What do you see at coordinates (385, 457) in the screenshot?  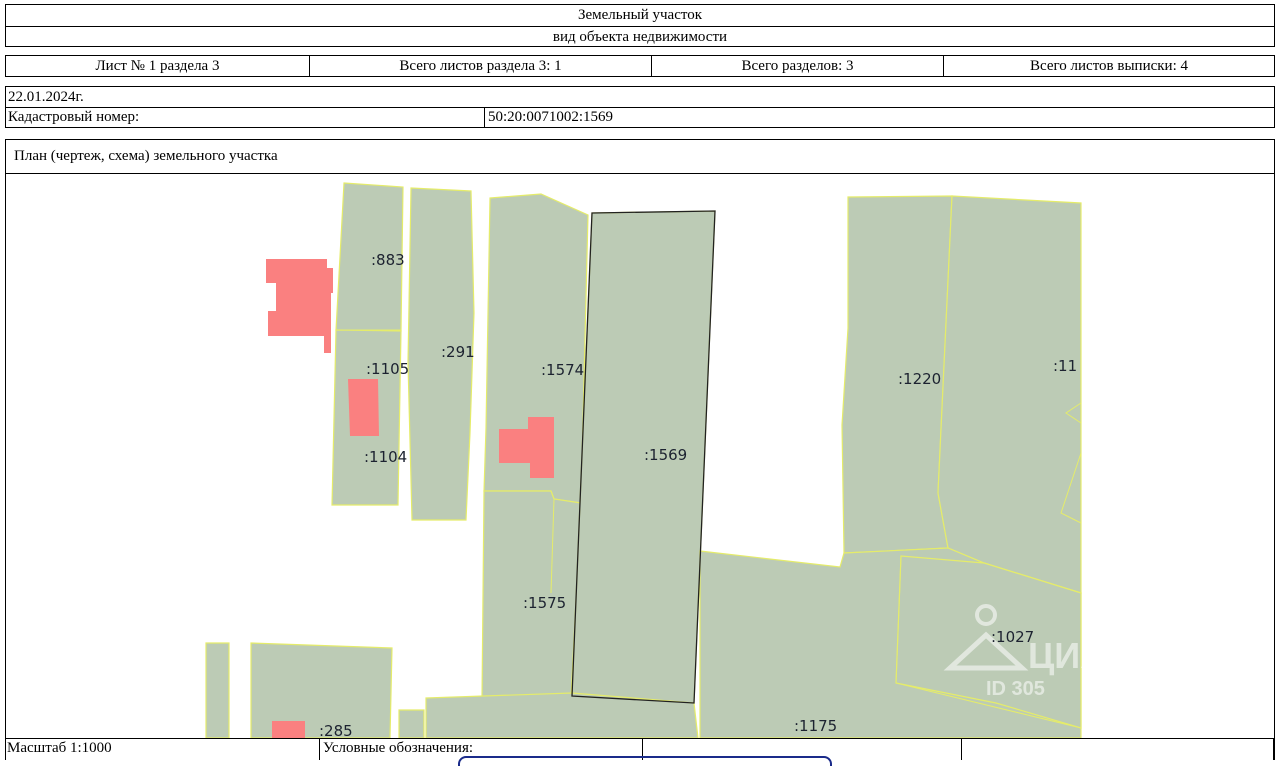 I see `label-1104: :1104` at bounding box center [385, 457].